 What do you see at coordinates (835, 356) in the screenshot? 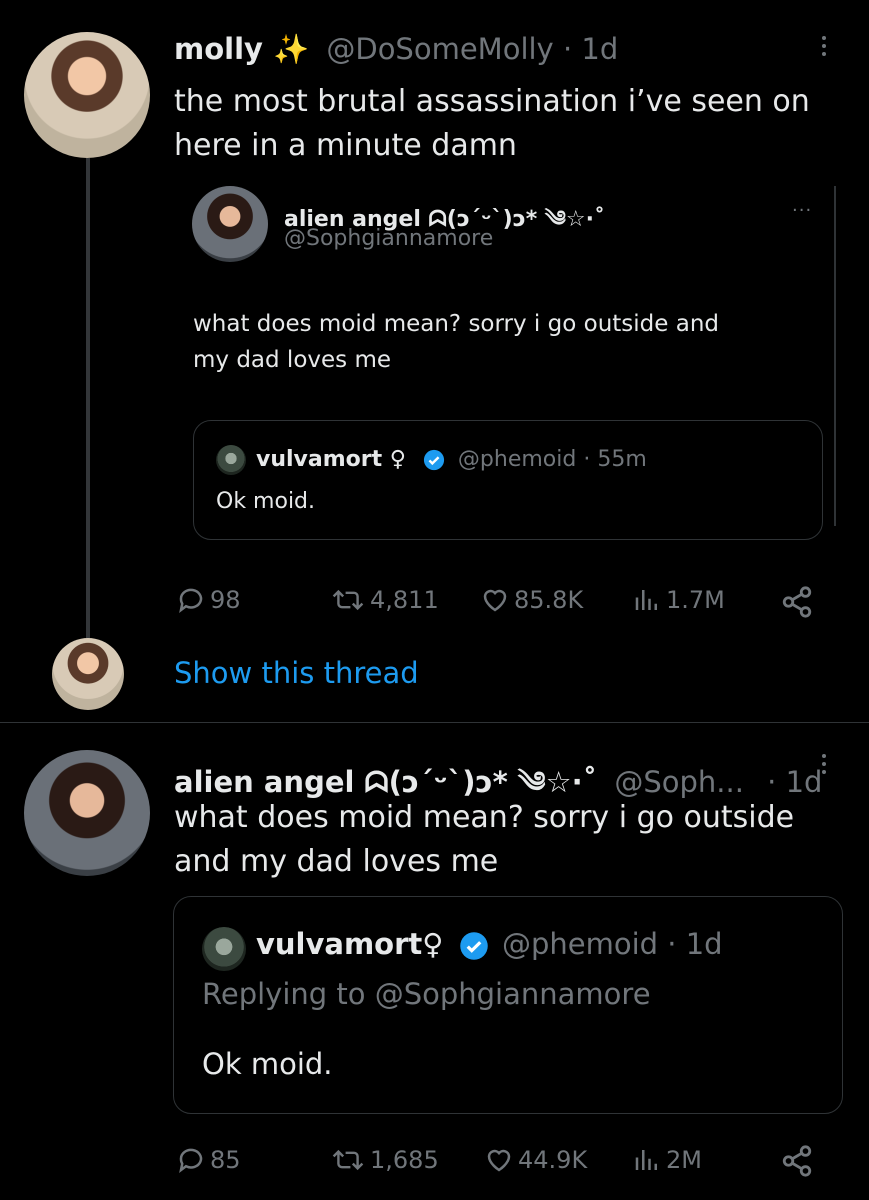
I see `quote-scrollbar` at bounding box center [835, 356].